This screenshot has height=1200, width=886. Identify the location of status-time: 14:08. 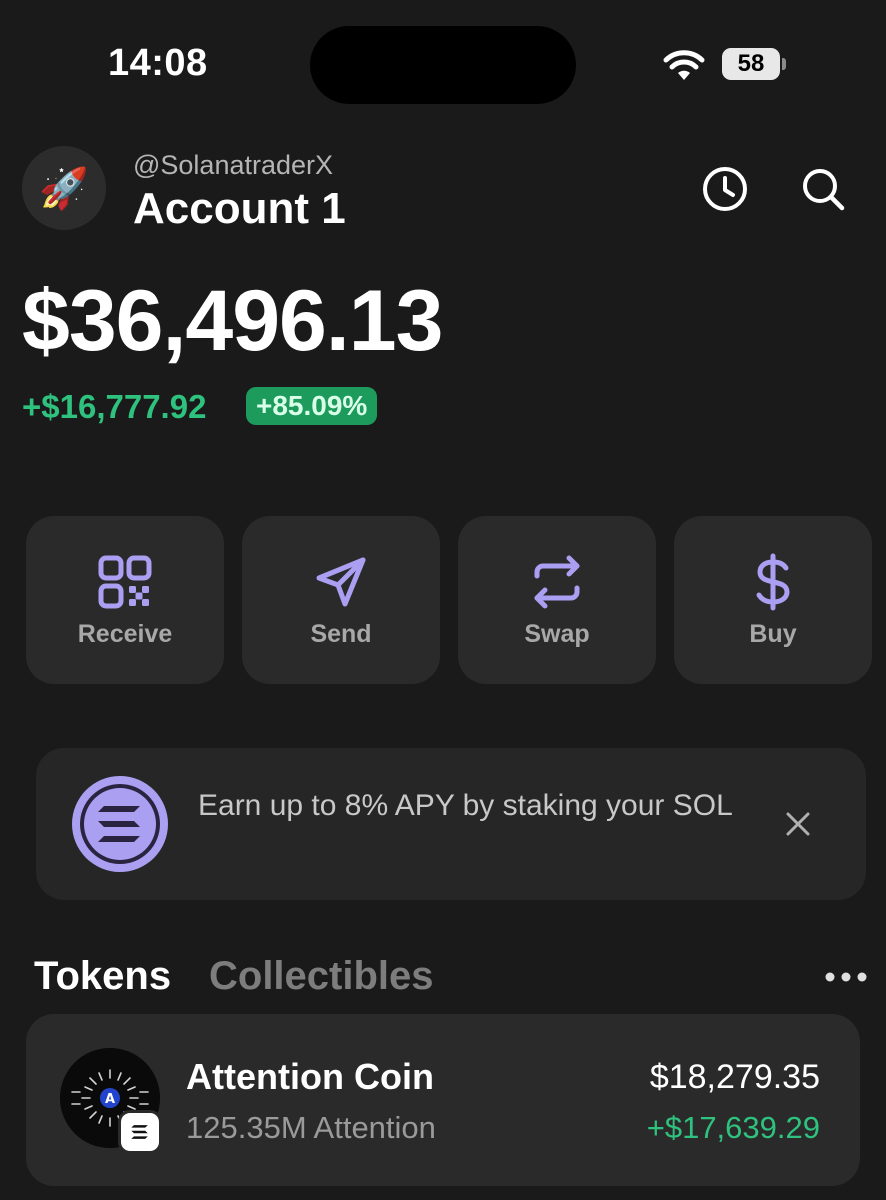
(158, 63).